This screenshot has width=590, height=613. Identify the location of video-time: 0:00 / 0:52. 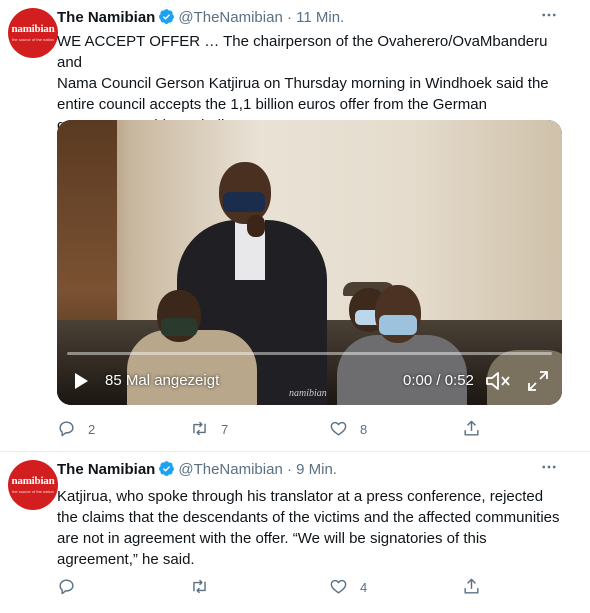
(438, 380).